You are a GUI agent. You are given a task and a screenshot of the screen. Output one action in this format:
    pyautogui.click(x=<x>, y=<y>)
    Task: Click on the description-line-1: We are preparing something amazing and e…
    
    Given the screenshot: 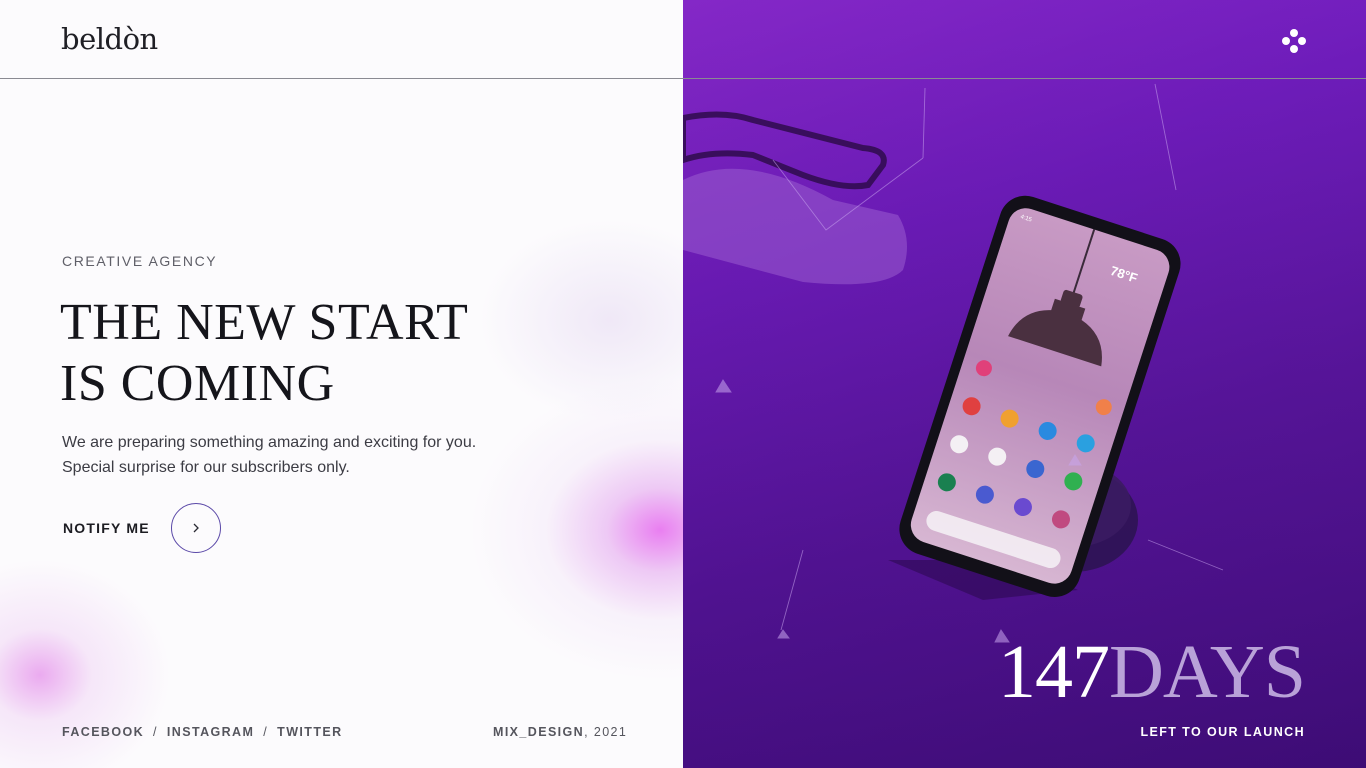 What is the action you would take?
    pyautogui.click(x=269, y=442)
    